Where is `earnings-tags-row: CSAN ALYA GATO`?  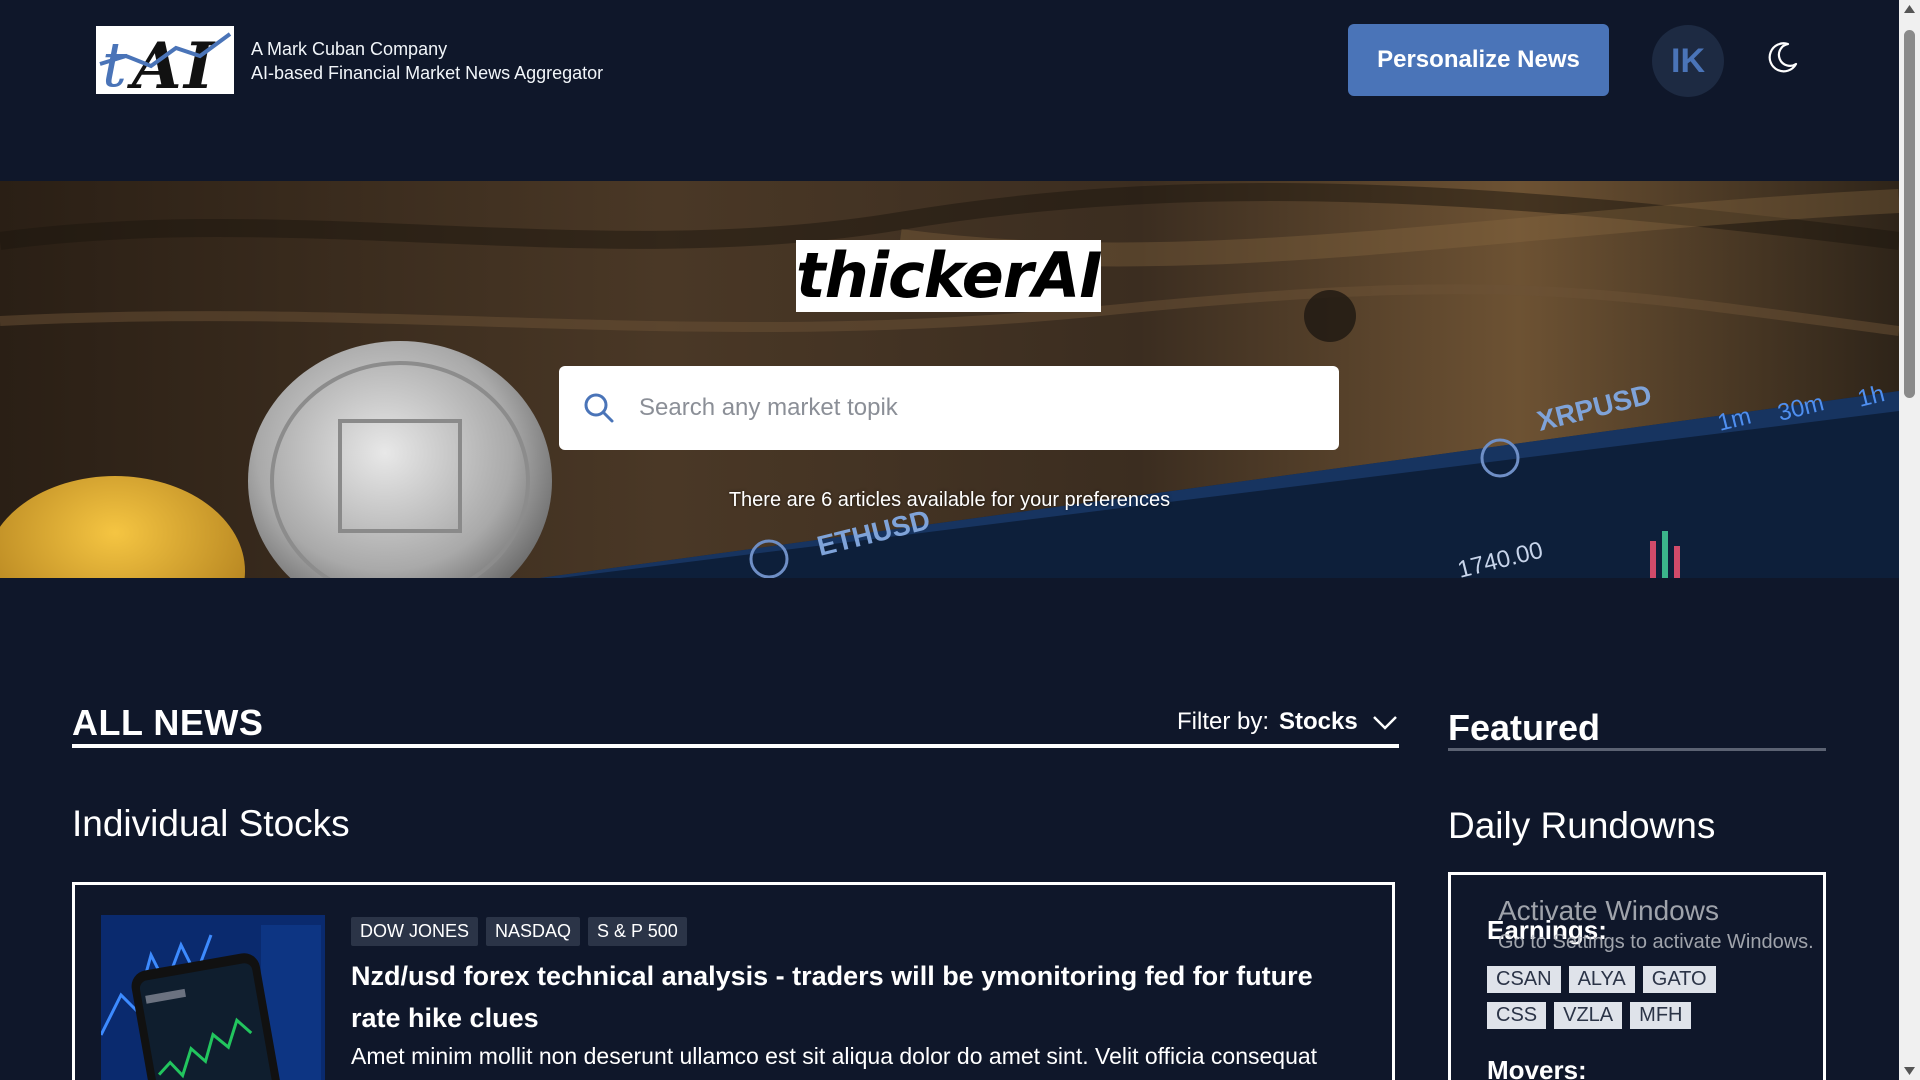
earnings-tags-row: CSAN ALYA GATO is located at coordinates (1601, 979).